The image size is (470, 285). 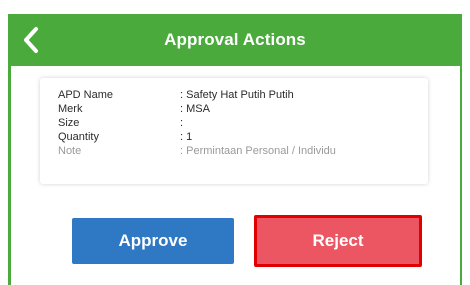 What do you see at coordinates (182, 123) in the screenshot?
I see `detail-value: :` at bounding box center [182, 123].